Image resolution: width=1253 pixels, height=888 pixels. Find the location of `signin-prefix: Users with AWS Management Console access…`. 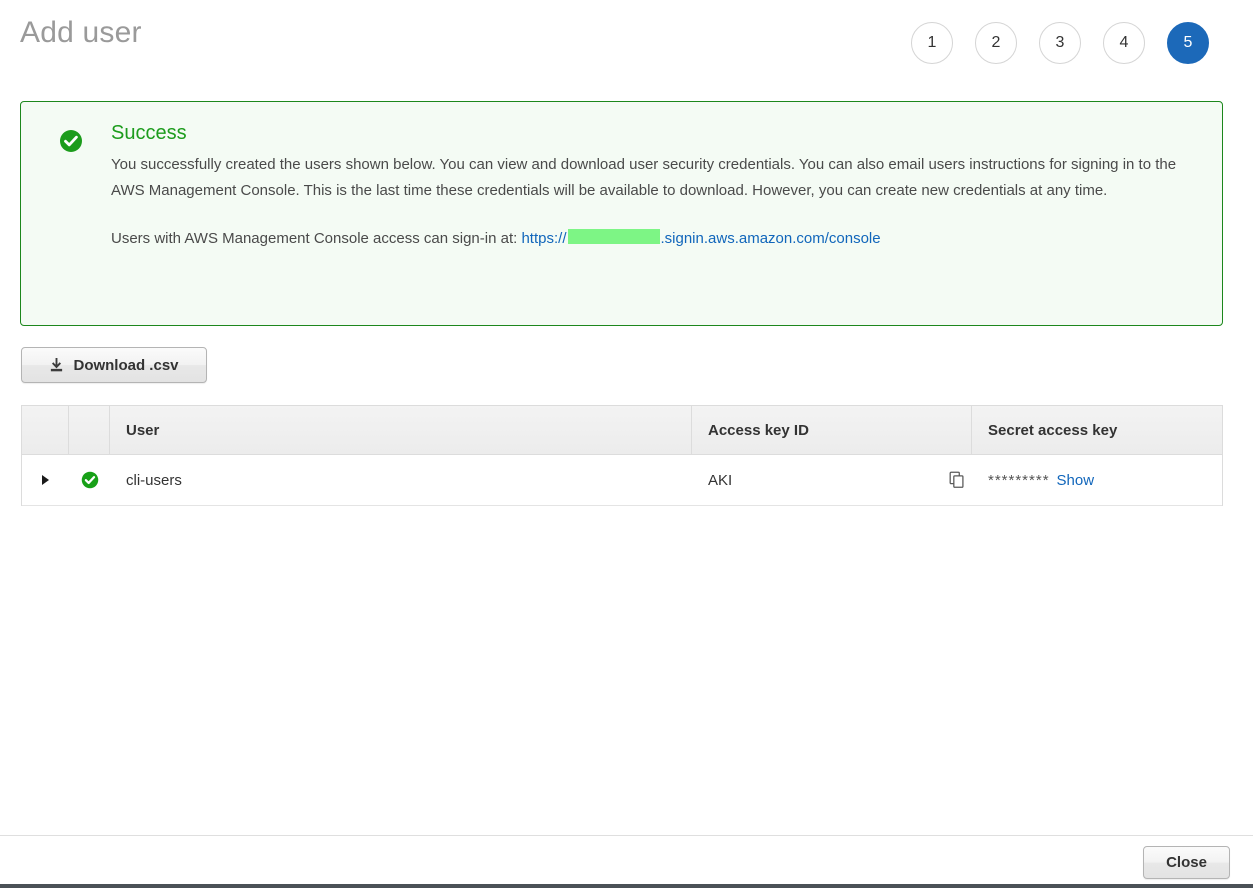

signin-prefix: Users with AWS Management Console access… is located at coordinates (314, 238).